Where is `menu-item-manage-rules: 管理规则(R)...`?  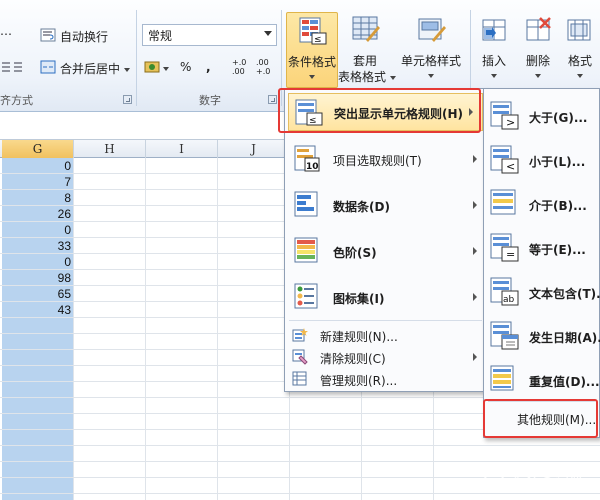 menu-item-manage-rules: 管理规则(R)... is located at coordinates (385, 379).